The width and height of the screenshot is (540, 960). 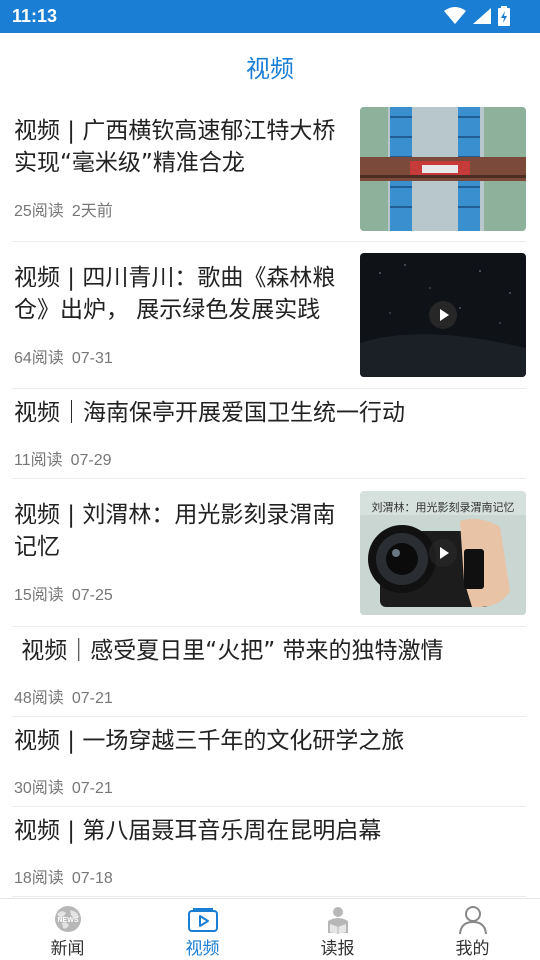 What do you see at coordinates (504, 16) in the screenshot?
I see `battery-icon` at bounding box center [504, 16].